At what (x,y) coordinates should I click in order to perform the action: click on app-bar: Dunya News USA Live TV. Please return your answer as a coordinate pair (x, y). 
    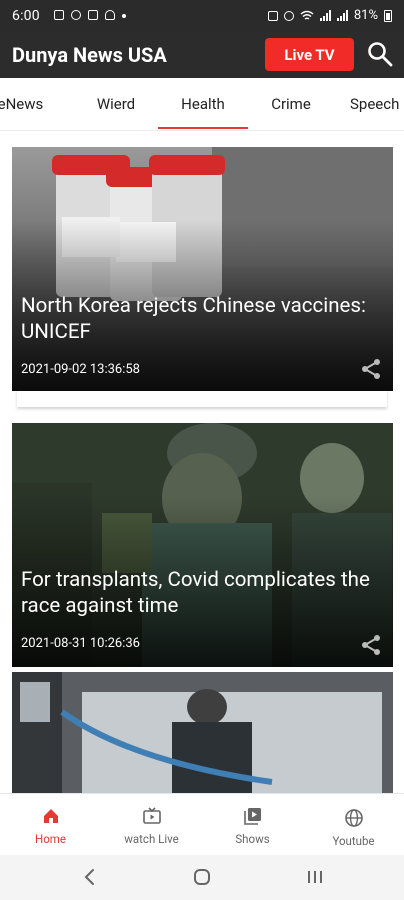
    Looking at the image, I should click on (202, 55).